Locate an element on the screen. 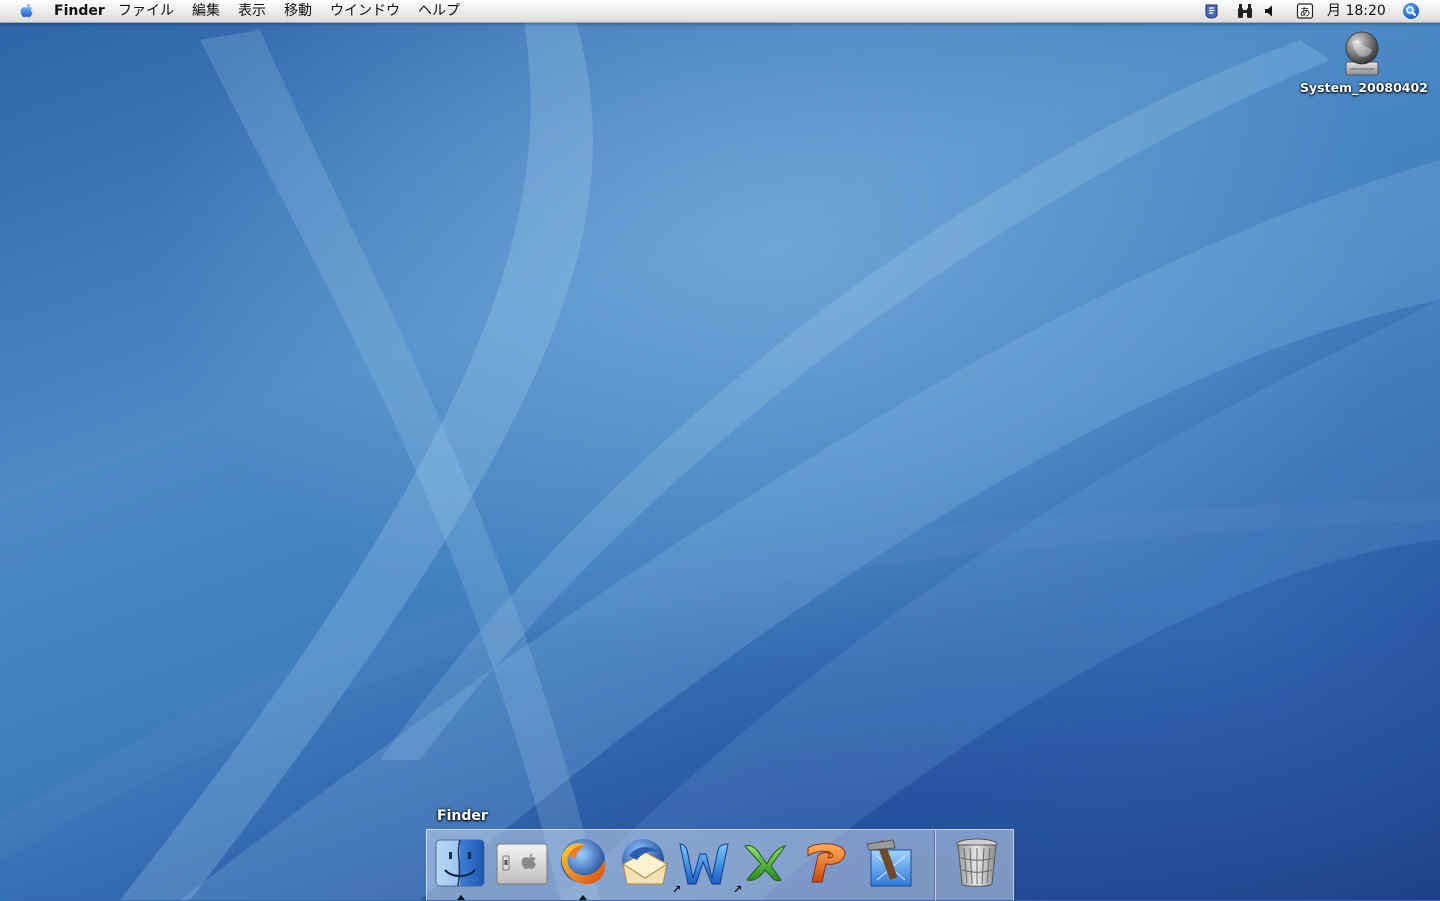 The height and width of the screenshot is (901, 1440). excel-icon is located at coordinates (765, 863).